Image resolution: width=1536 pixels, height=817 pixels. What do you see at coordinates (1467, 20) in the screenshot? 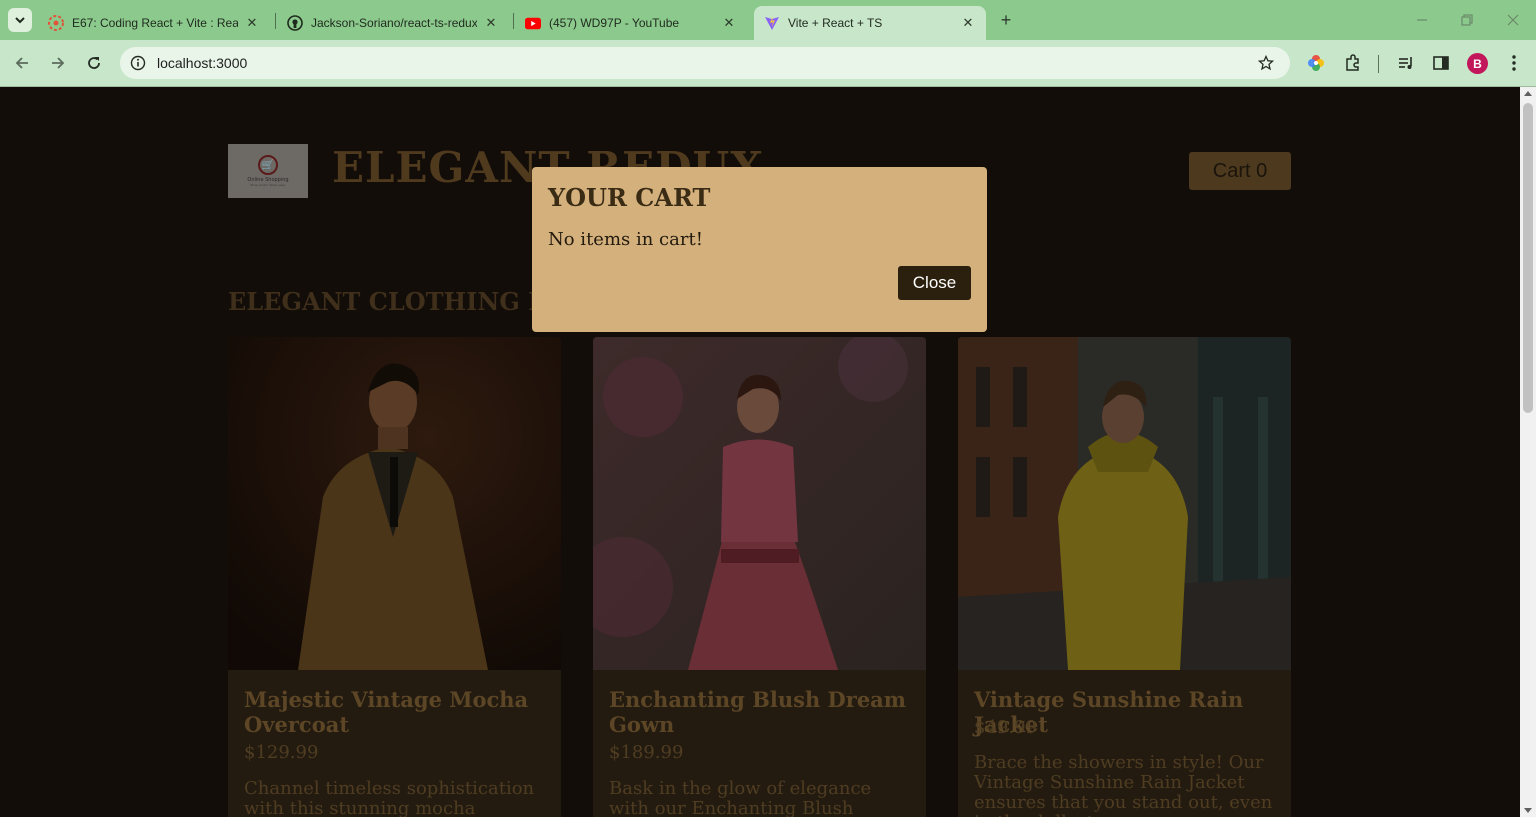
I see `restore-icon` at bounding box center [1467, 20].